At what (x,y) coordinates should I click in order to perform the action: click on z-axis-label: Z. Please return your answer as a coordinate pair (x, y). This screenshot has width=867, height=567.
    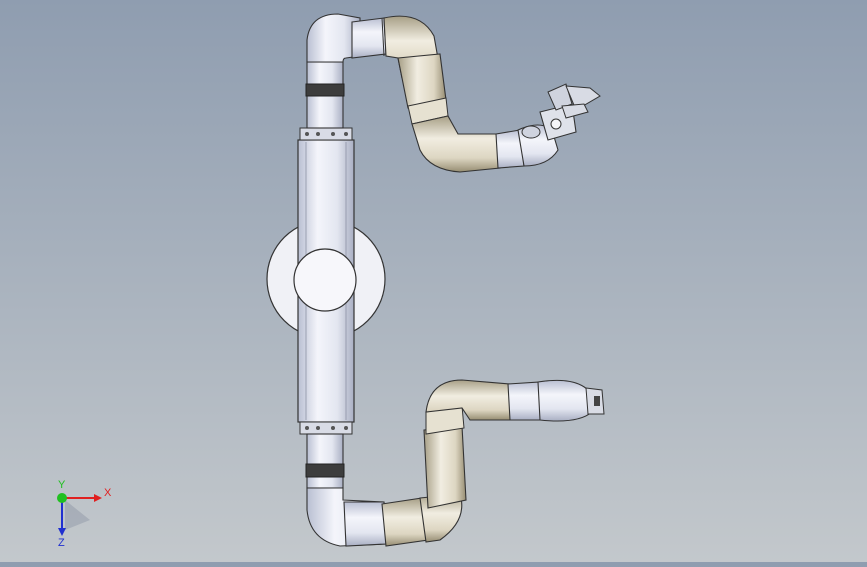
    Looking at the image, I should click on (61, 543).